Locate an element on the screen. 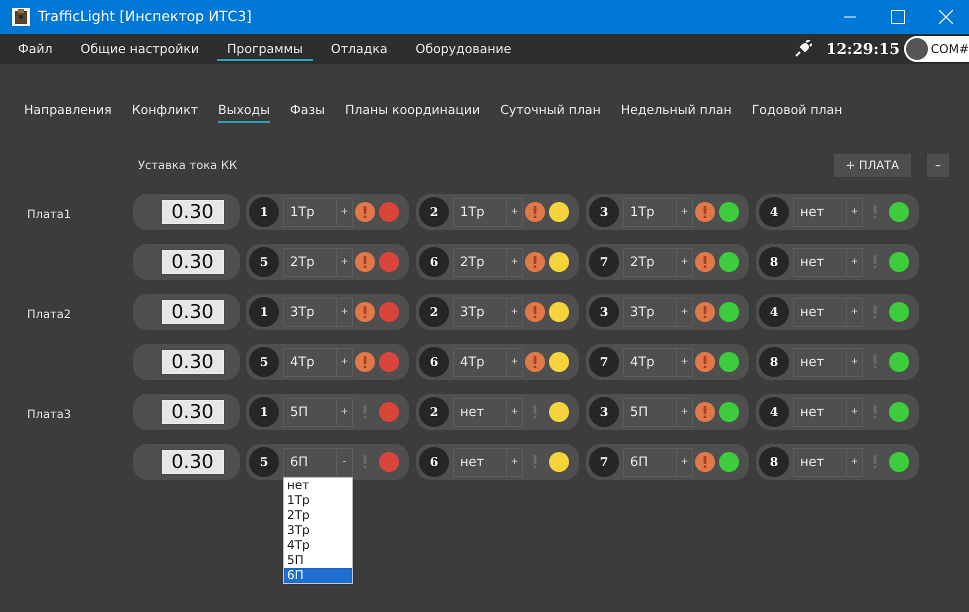 This screenshot has height=612, width=969. tab: Планы координации is located at coordinates (412, 111).